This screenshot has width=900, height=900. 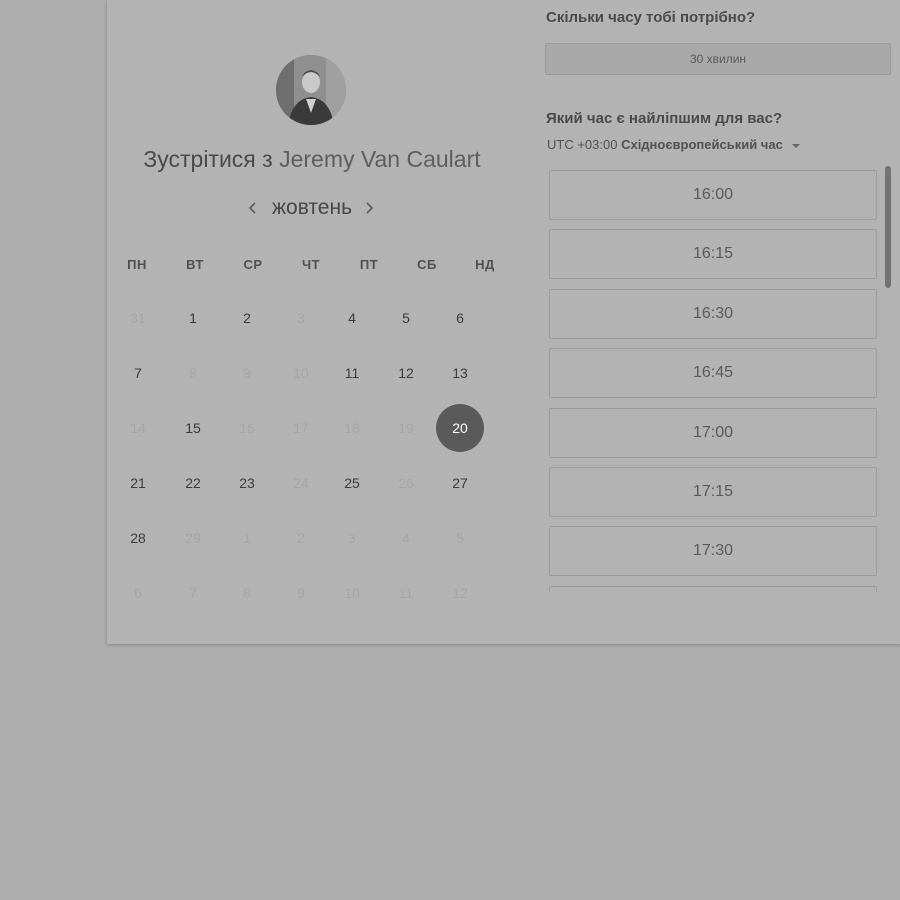 I want to click on calendar-day: 28, so click(x=138, y=538).